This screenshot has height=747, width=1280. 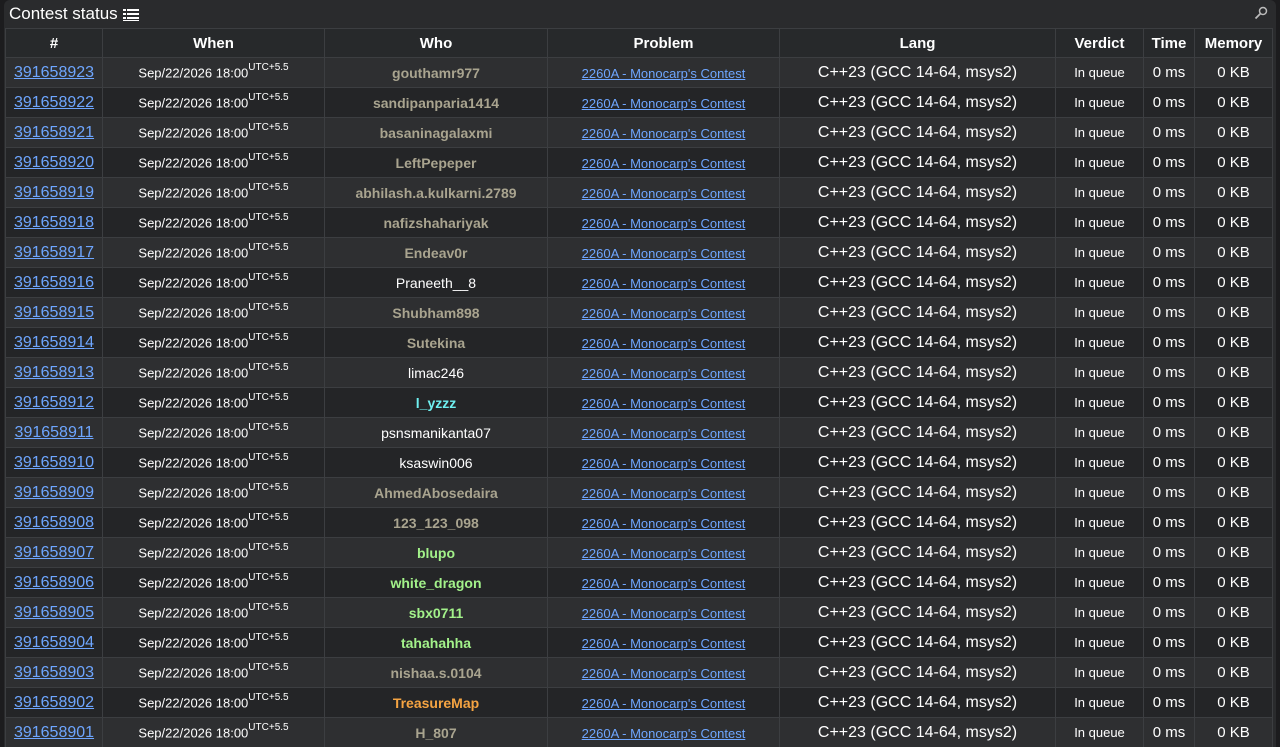 What do you see at coordinates (435, 313) in the screenshot?
I see `user-handle: Shubham898` at bounding box center [435, 313].